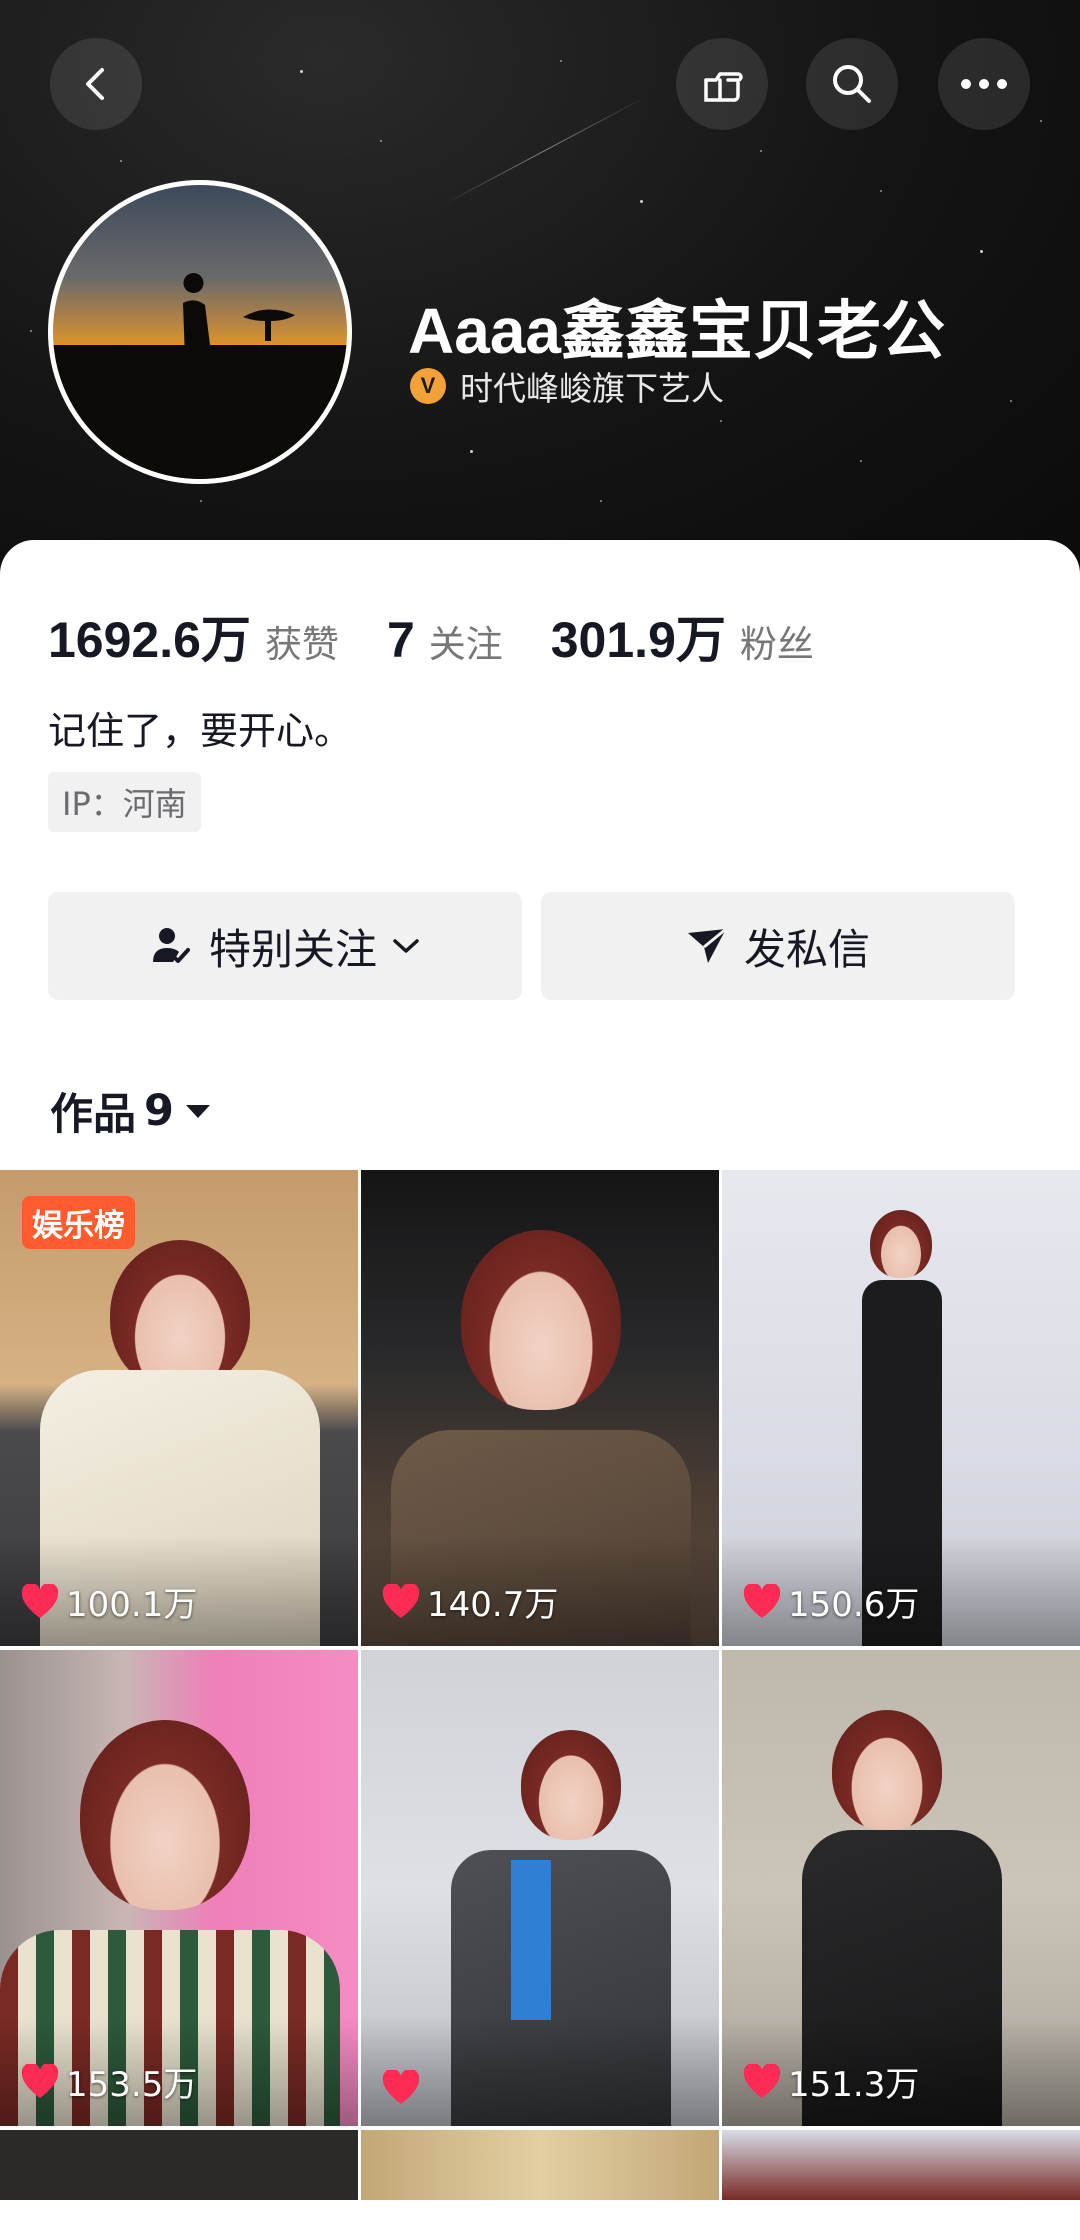 The image size is (1080, 2240). I want to click on likes-label: 获赞, so click(302, 641).